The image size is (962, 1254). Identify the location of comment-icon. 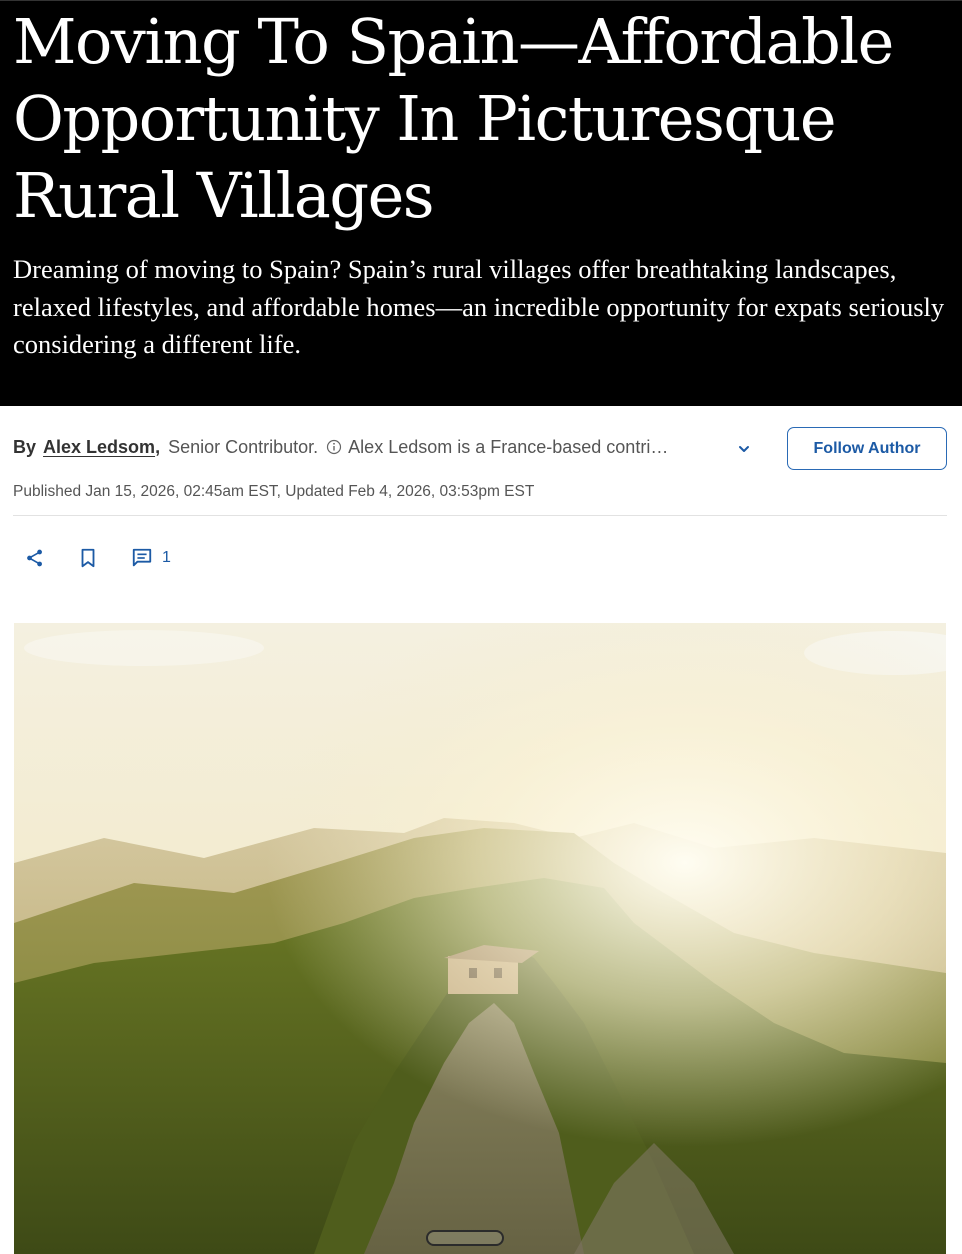
(142, 557).